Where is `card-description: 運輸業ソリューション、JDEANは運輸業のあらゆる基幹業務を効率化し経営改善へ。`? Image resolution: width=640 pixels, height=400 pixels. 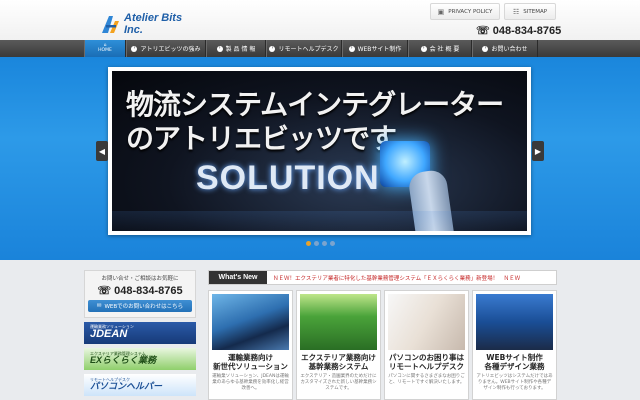 card-description: 運輸業ソリューション、JDEANは運輸業のあらゆる基幹業務を効率化し経営改善へ。 is located at coordinates (250, 382).